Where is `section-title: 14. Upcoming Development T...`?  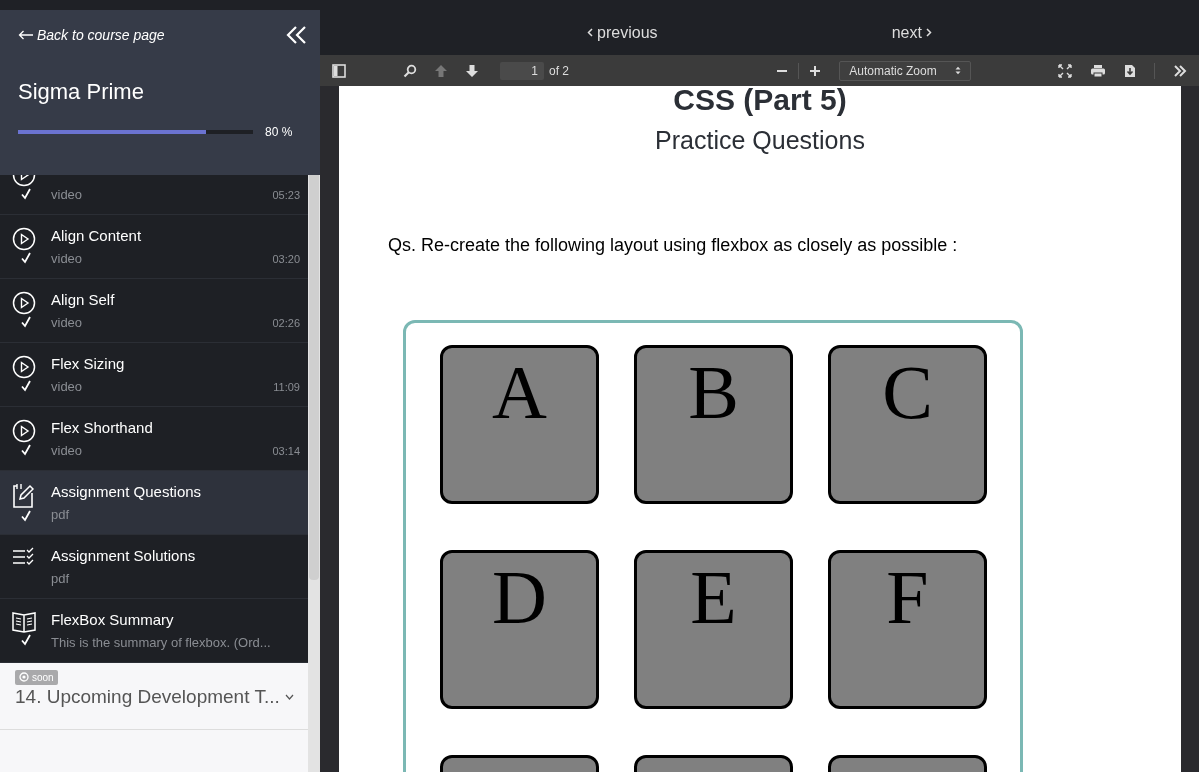 section-title: 14. Upcoming Development T... is located at coordinates (147, 697).